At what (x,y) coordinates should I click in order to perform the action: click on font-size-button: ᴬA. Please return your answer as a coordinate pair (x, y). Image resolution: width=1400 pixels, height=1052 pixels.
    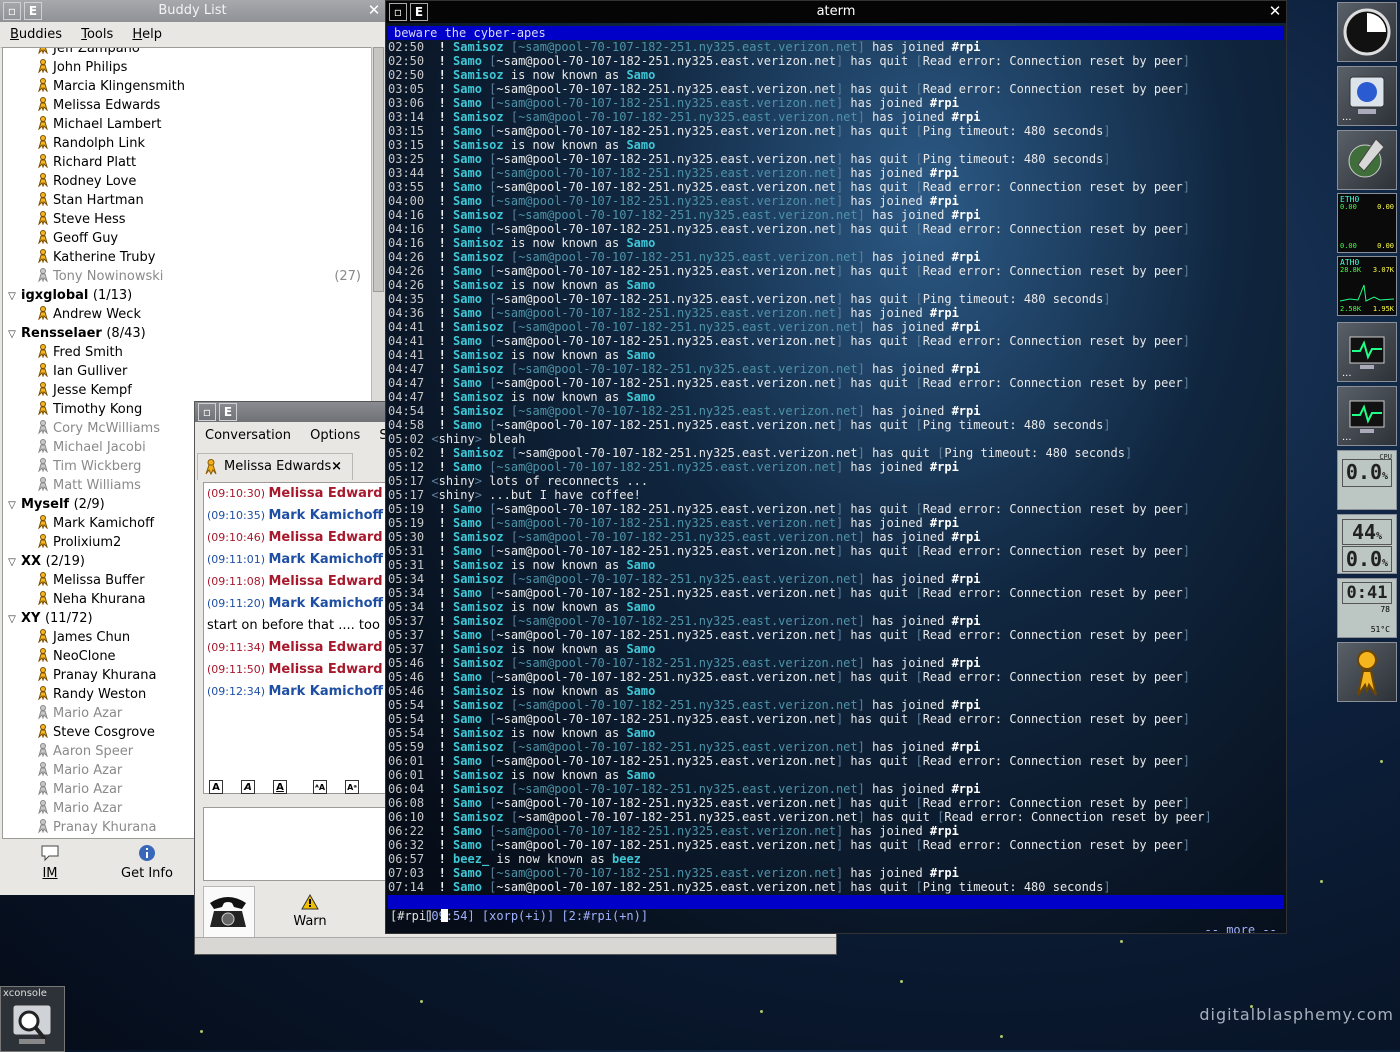
    Looking at the image, I should click on (320, 787).